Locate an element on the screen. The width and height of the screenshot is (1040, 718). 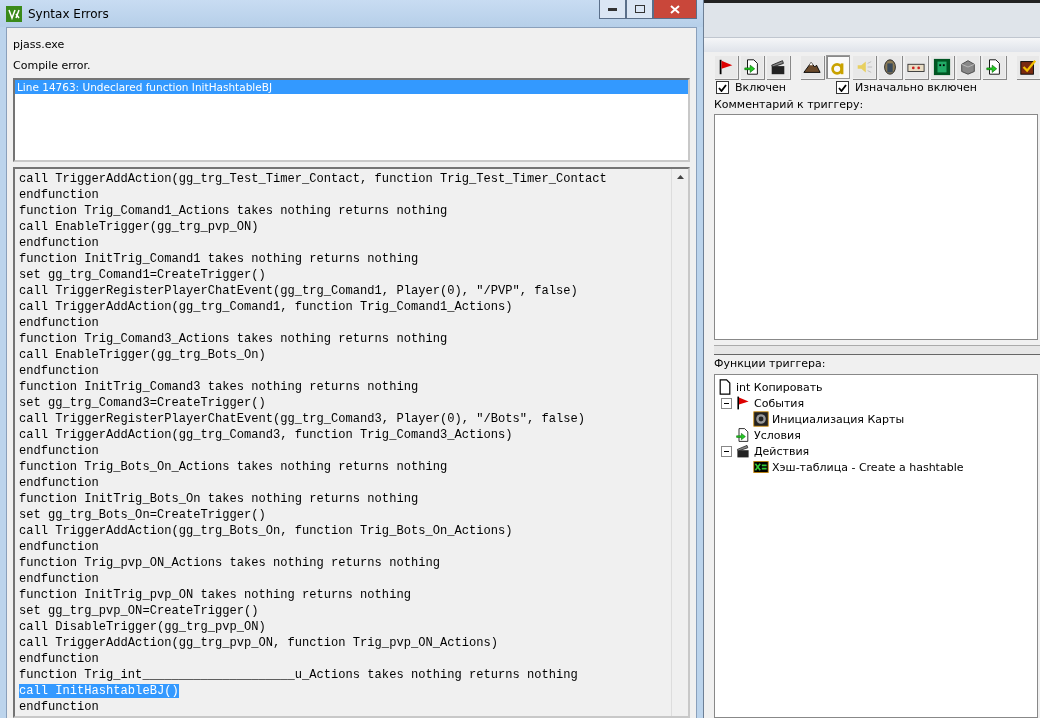
code-line: call EnableTrigger(gg_trg_Bots_On) is located at coordinates (142, 355).